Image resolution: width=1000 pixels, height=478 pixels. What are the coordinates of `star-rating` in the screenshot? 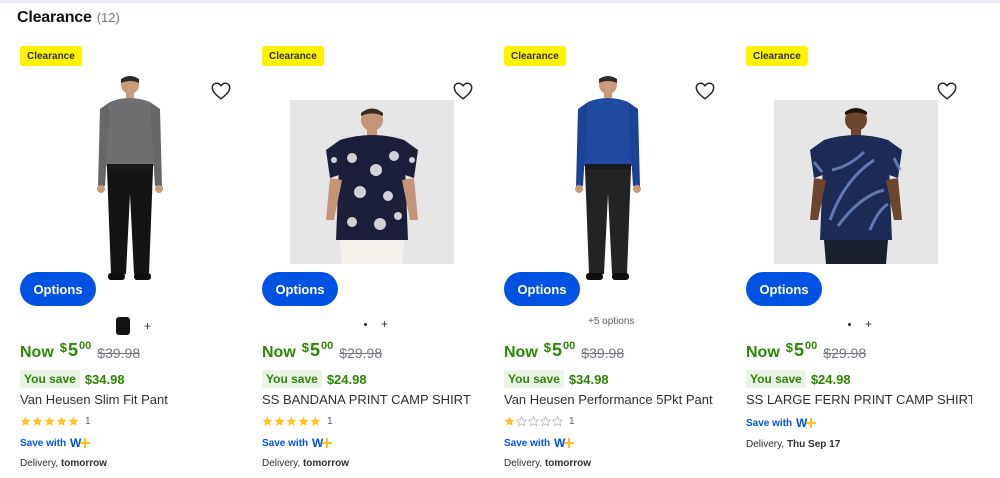 It's located at (291, 421).